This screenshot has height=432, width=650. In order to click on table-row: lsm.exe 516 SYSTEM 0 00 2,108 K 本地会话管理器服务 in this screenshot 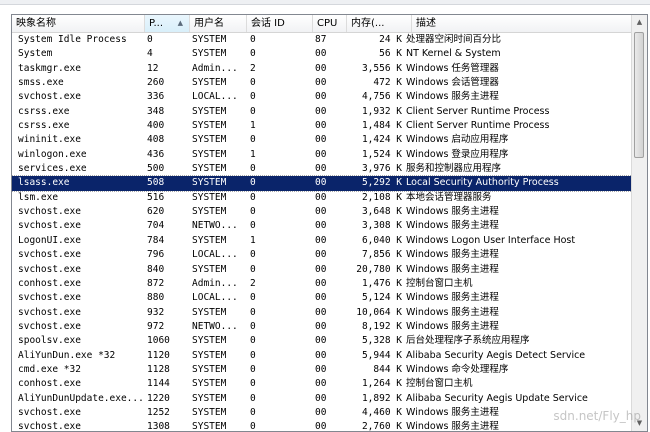, I will do `click(322, 198)`.